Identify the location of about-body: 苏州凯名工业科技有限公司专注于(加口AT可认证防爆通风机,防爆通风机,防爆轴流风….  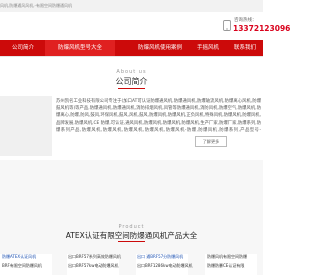
(158, 116).